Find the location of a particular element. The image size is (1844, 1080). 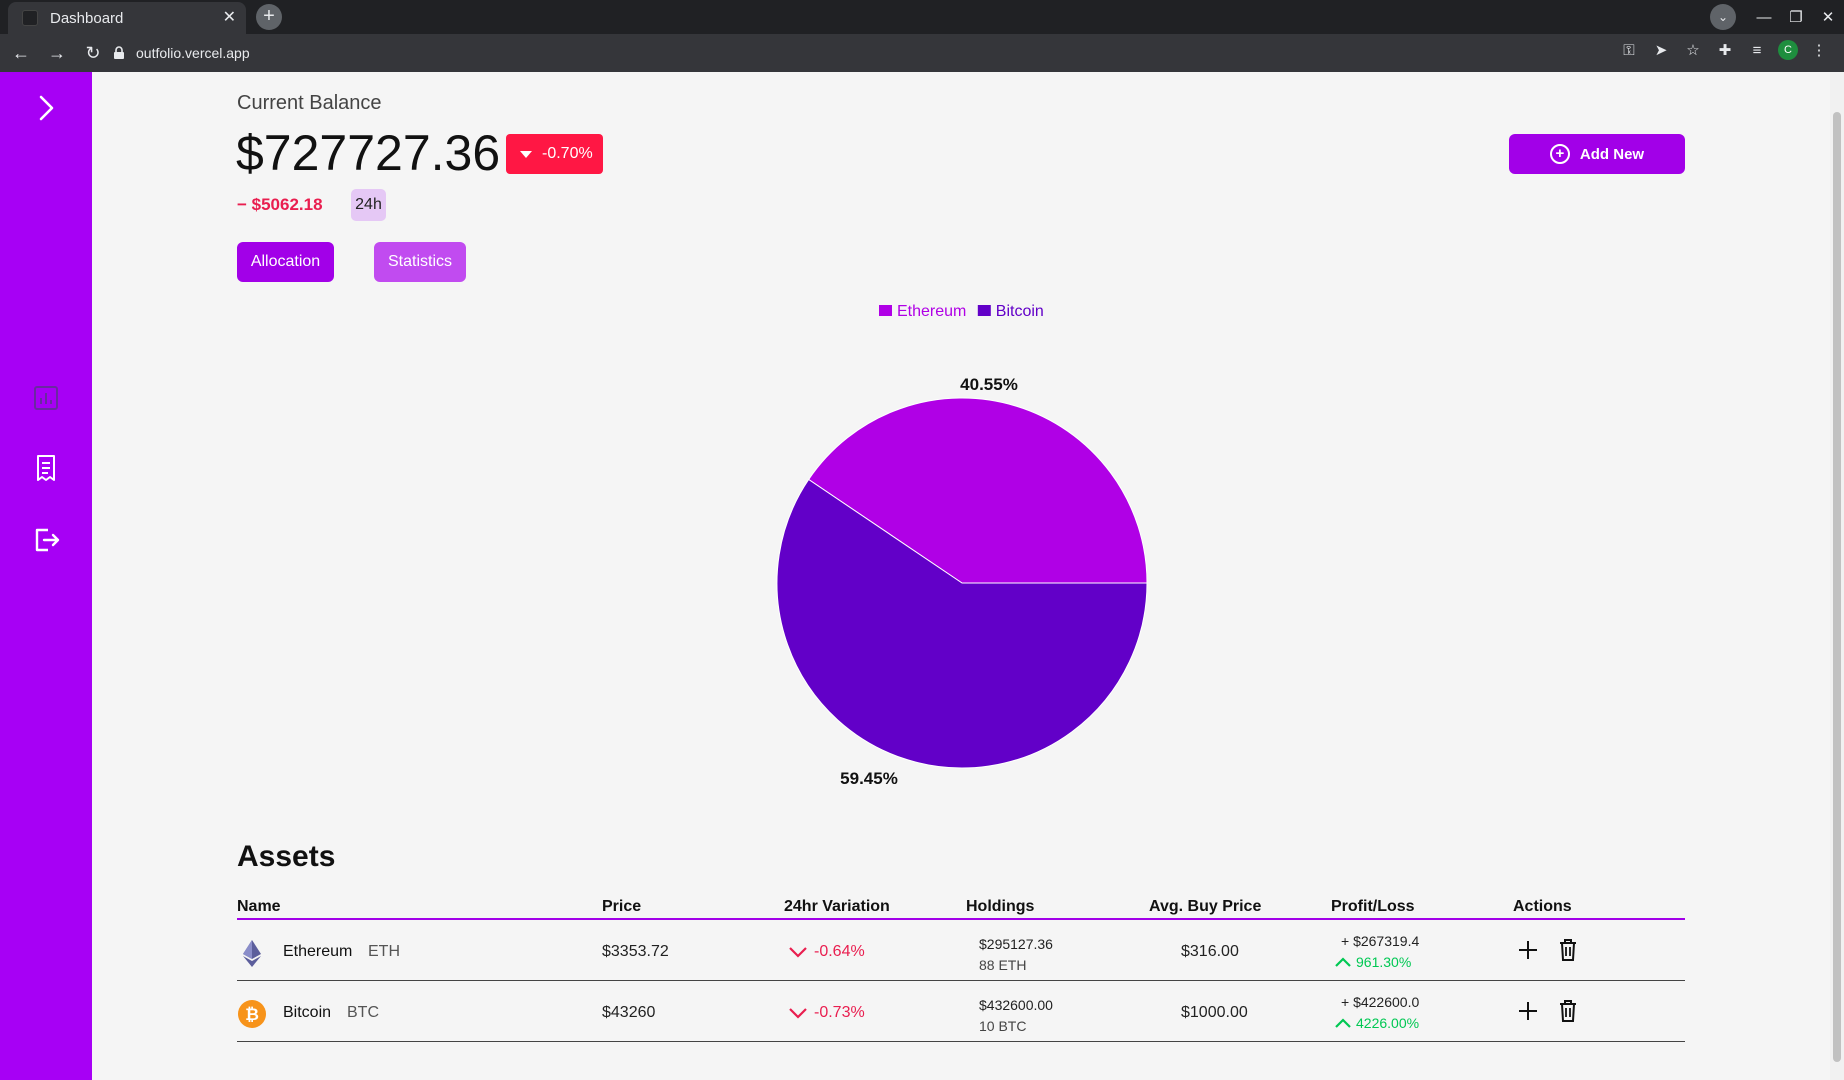

asset-symbol: BTC is located at coordinates (363, 1012).